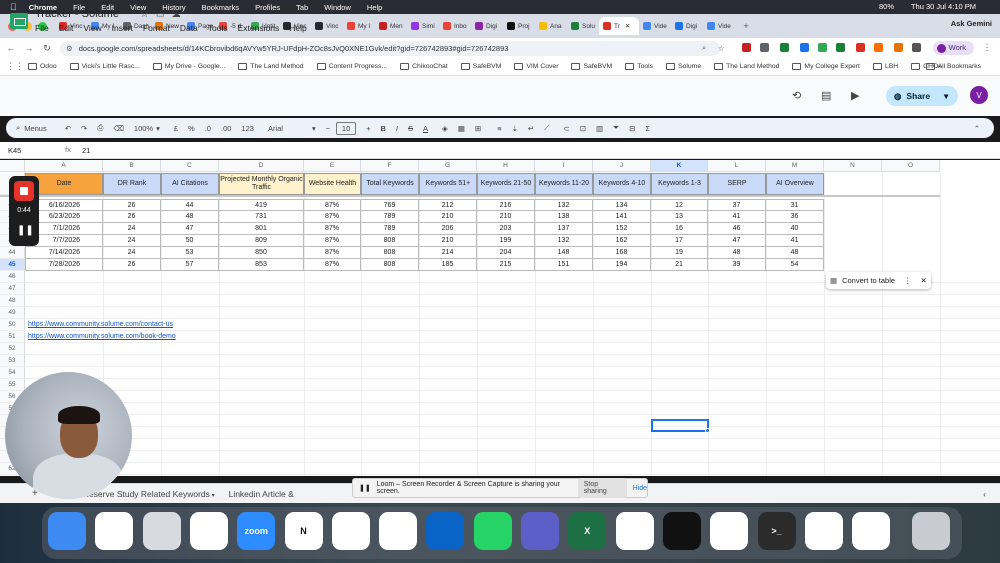 Image resolution: width=1000 pixels, height=563 pixels. What do you see at coordinates (189, 28) in the screenshot?
I see `menu-data: Data` at bounding box center [189, 28].